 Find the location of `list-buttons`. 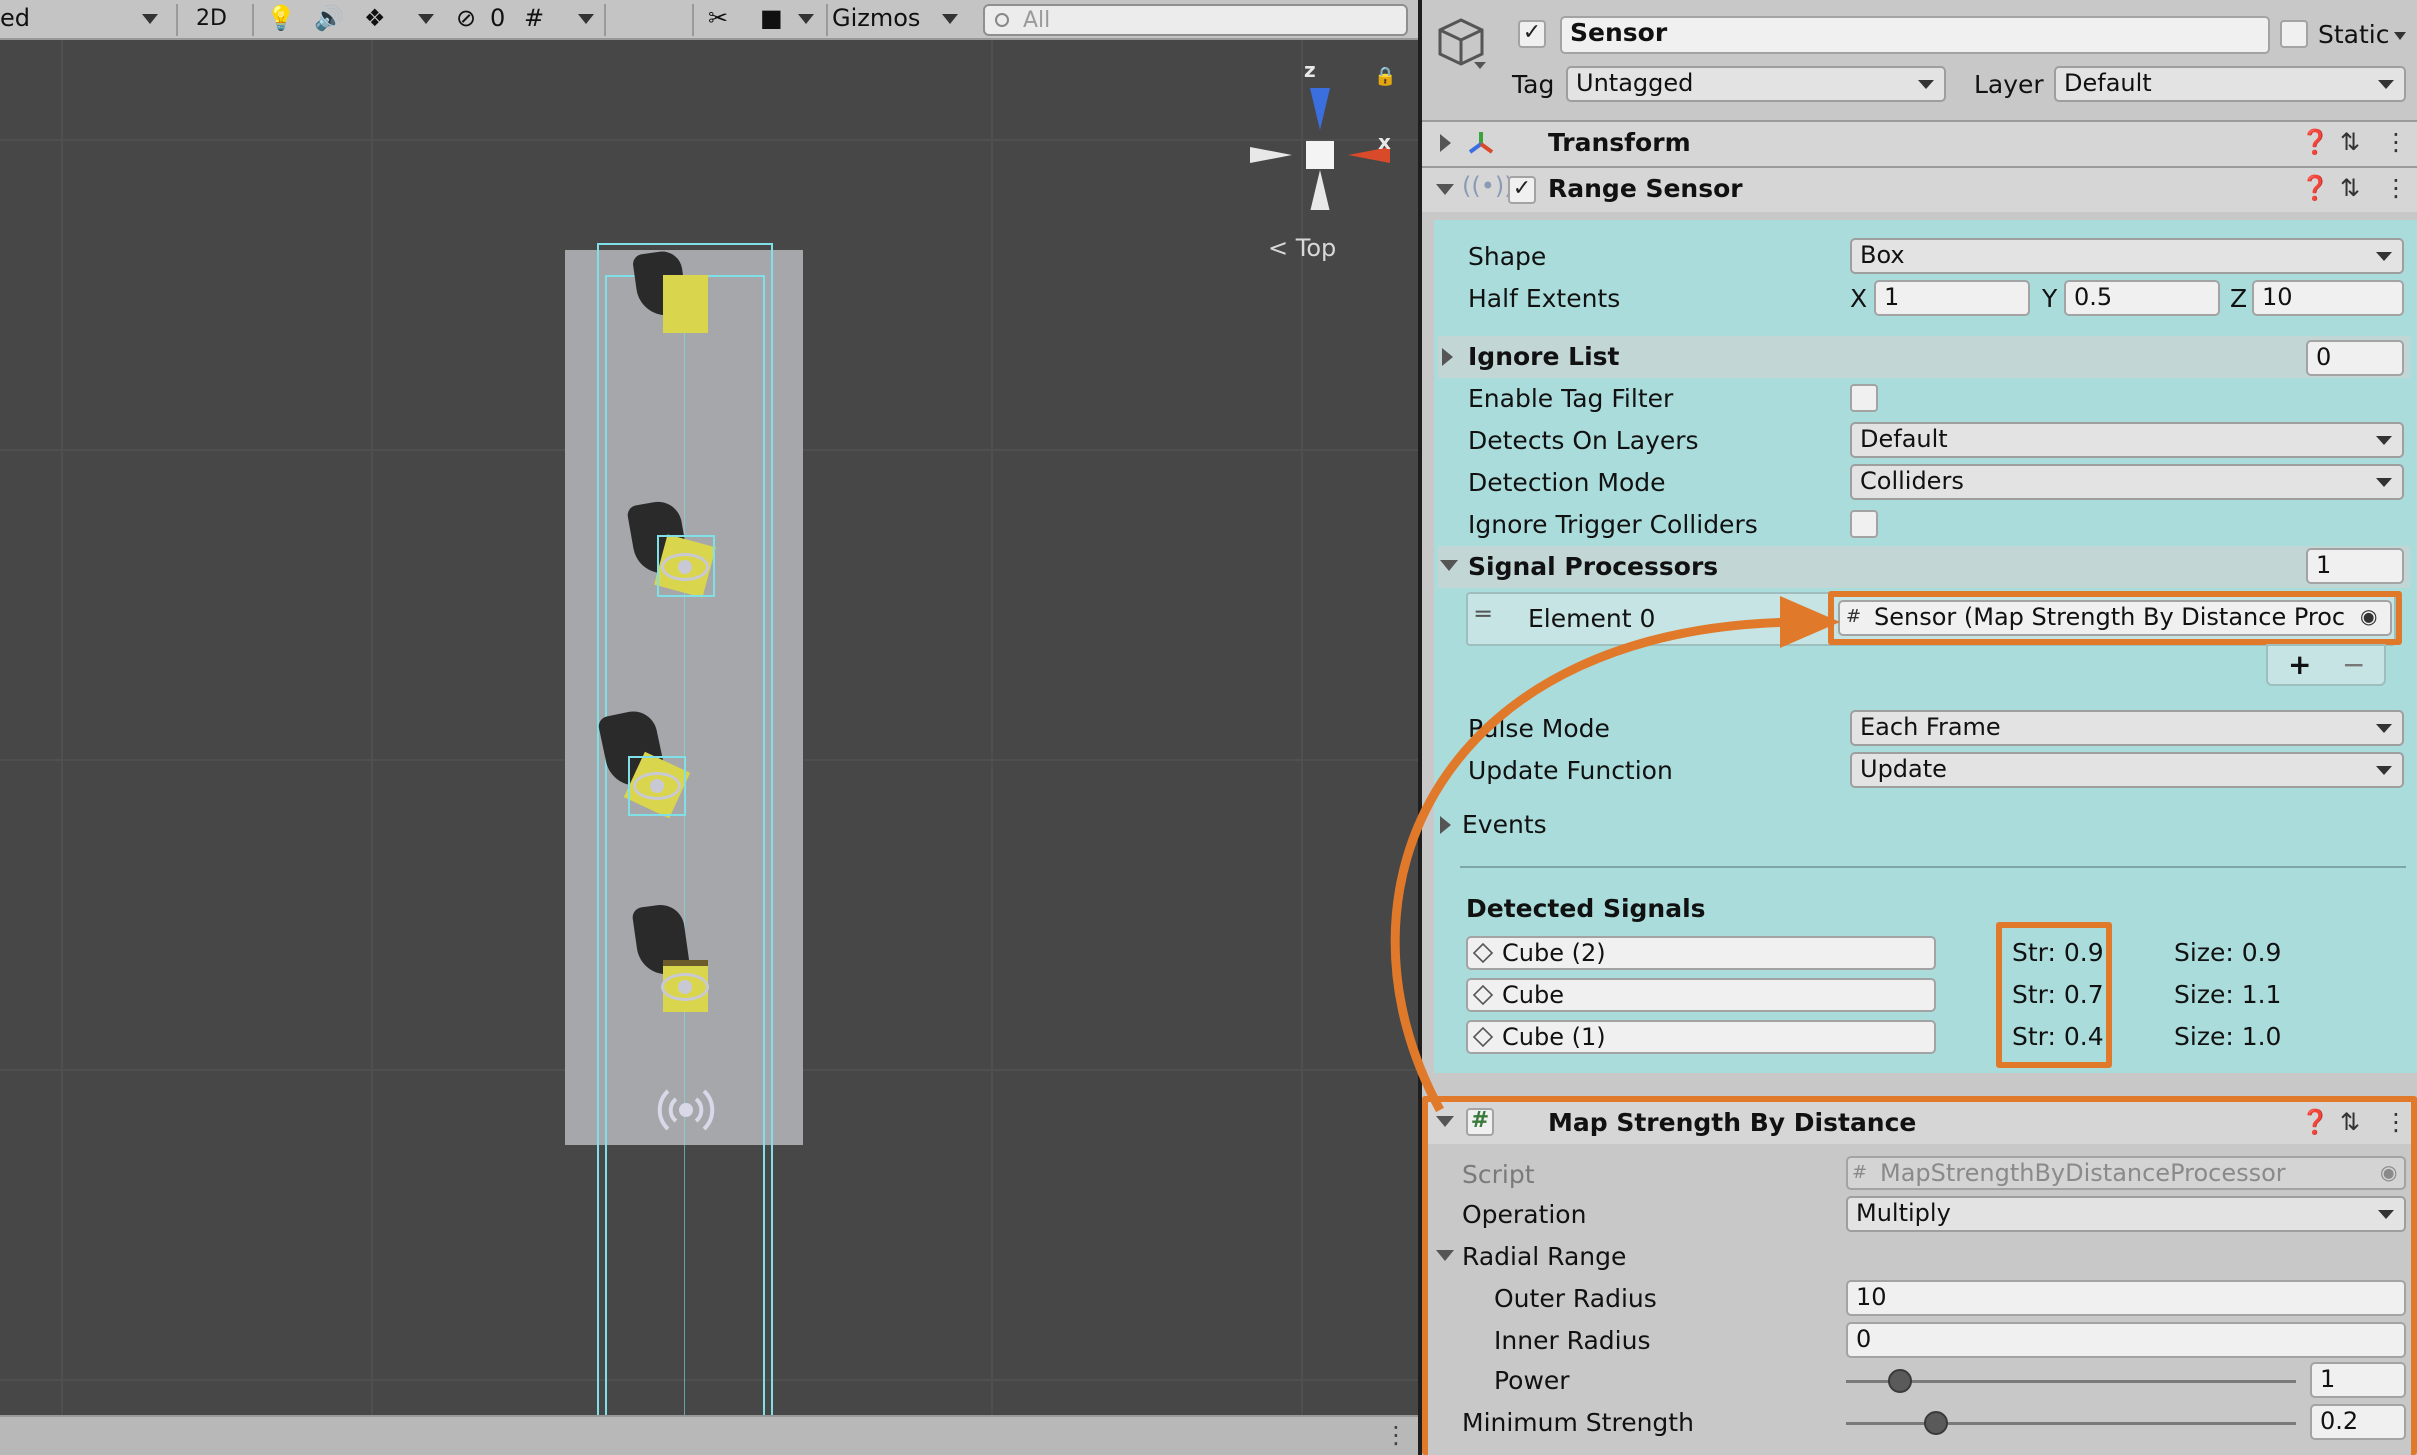

list-buttons is located at coordinates (2326, 665).